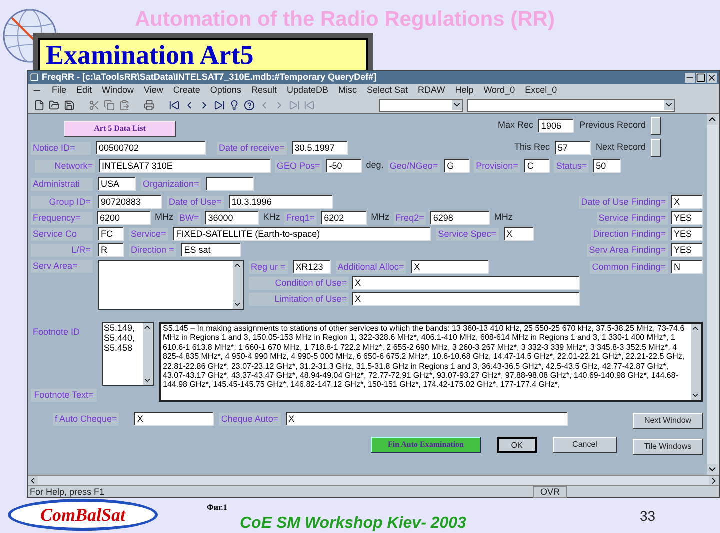 This screenshot has width=720, height=533. Describe the element at coordinates (320, 148) in the screenshot. I see `text-field: 30.5.1997` at that location.